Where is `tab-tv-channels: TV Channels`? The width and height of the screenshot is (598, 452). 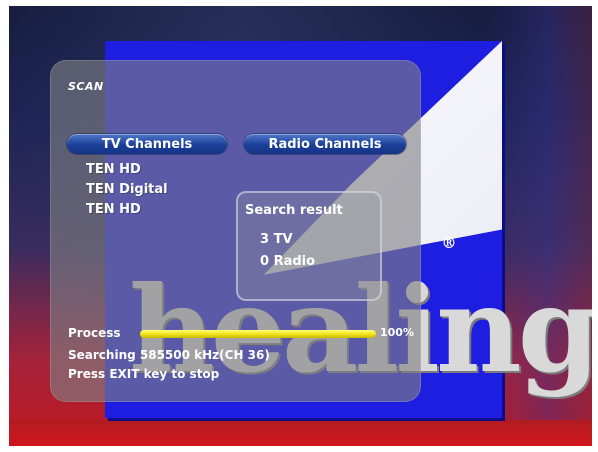 tab-tv-channels: TV Channels is located at coordinates (147, 144).